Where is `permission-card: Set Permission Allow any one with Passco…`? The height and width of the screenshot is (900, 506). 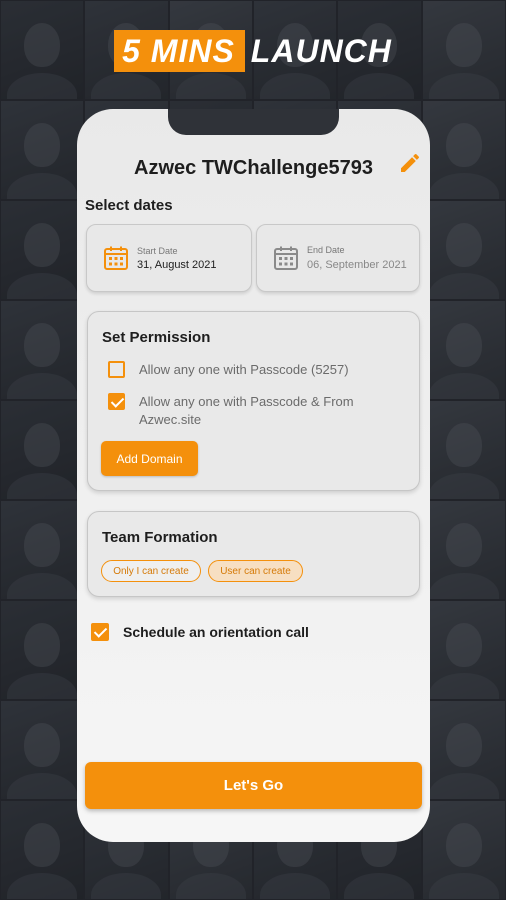
permission-card: Set Permission Allow any one with Passco… is located at coordinates (253, 401).